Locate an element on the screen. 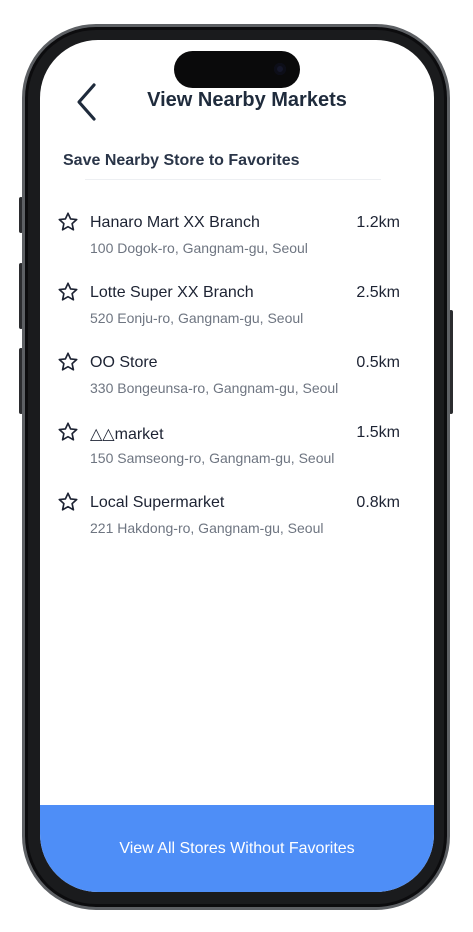 The image size is (473, 932). store-name: Lotte Super XX Branch is located at coordinates (172, 292).